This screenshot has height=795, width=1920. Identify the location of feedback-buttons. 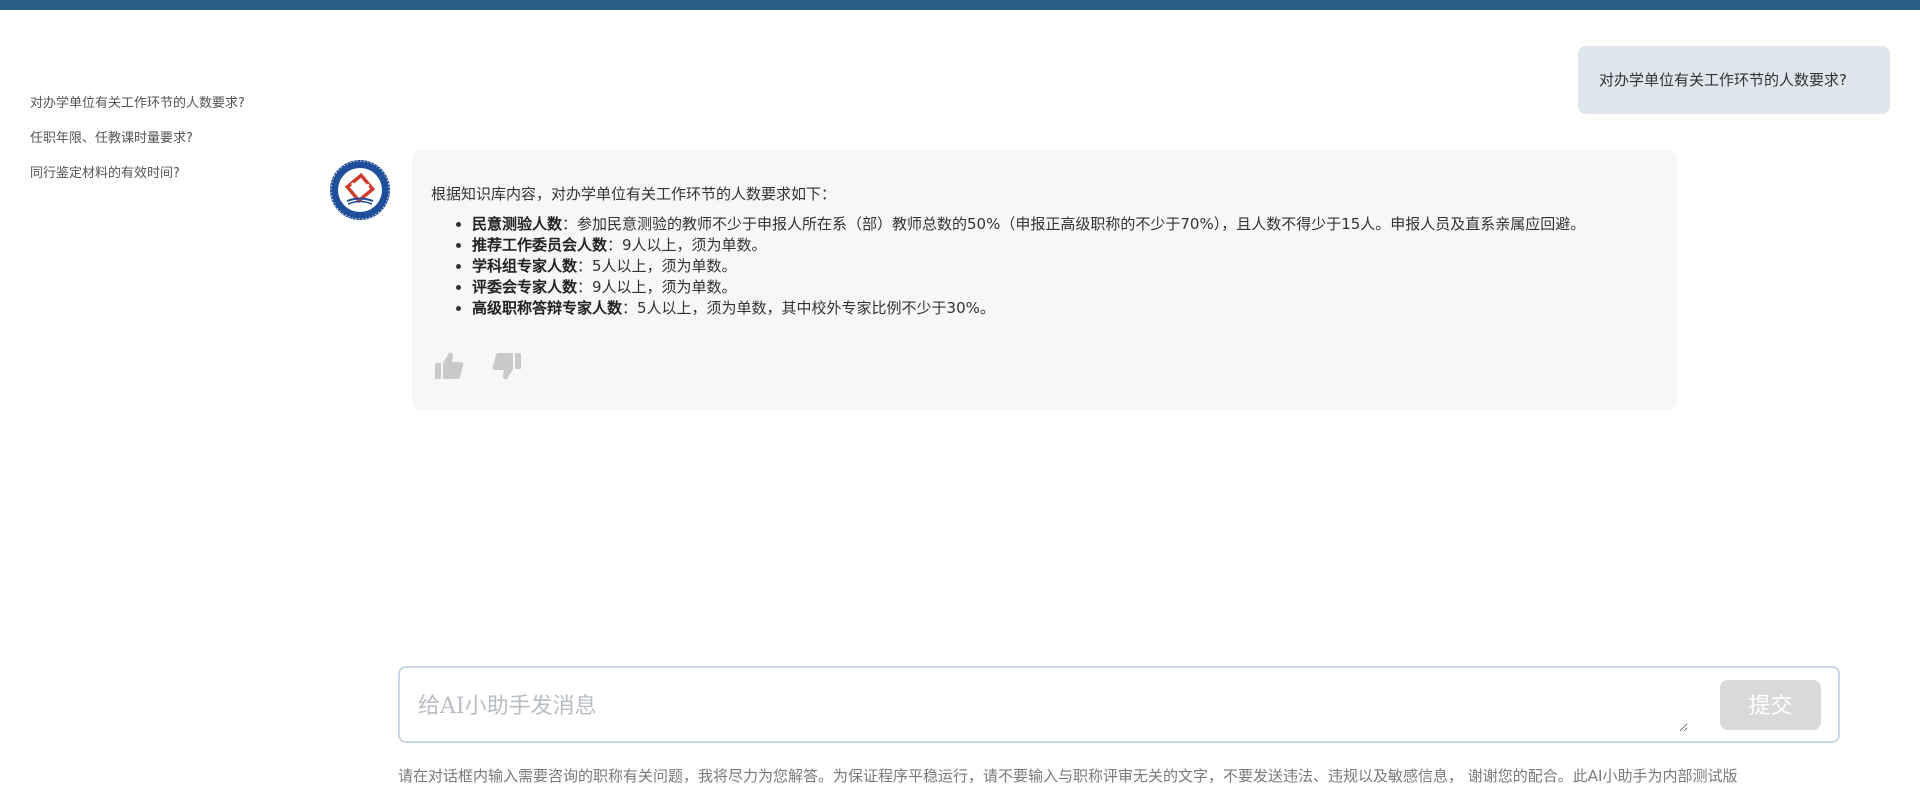
(478, 366).